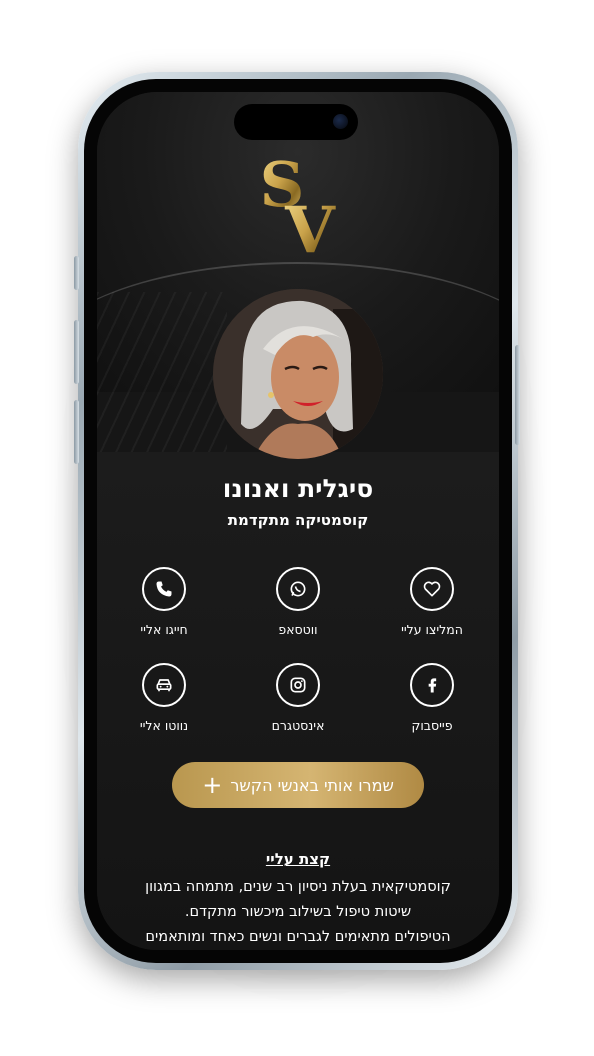 The height and width of the screenshot is (1056, 594). What do you see at coordinates (76, 352) in the screenshot?
I see `volume-up-button` at bounding box center [76, 352].